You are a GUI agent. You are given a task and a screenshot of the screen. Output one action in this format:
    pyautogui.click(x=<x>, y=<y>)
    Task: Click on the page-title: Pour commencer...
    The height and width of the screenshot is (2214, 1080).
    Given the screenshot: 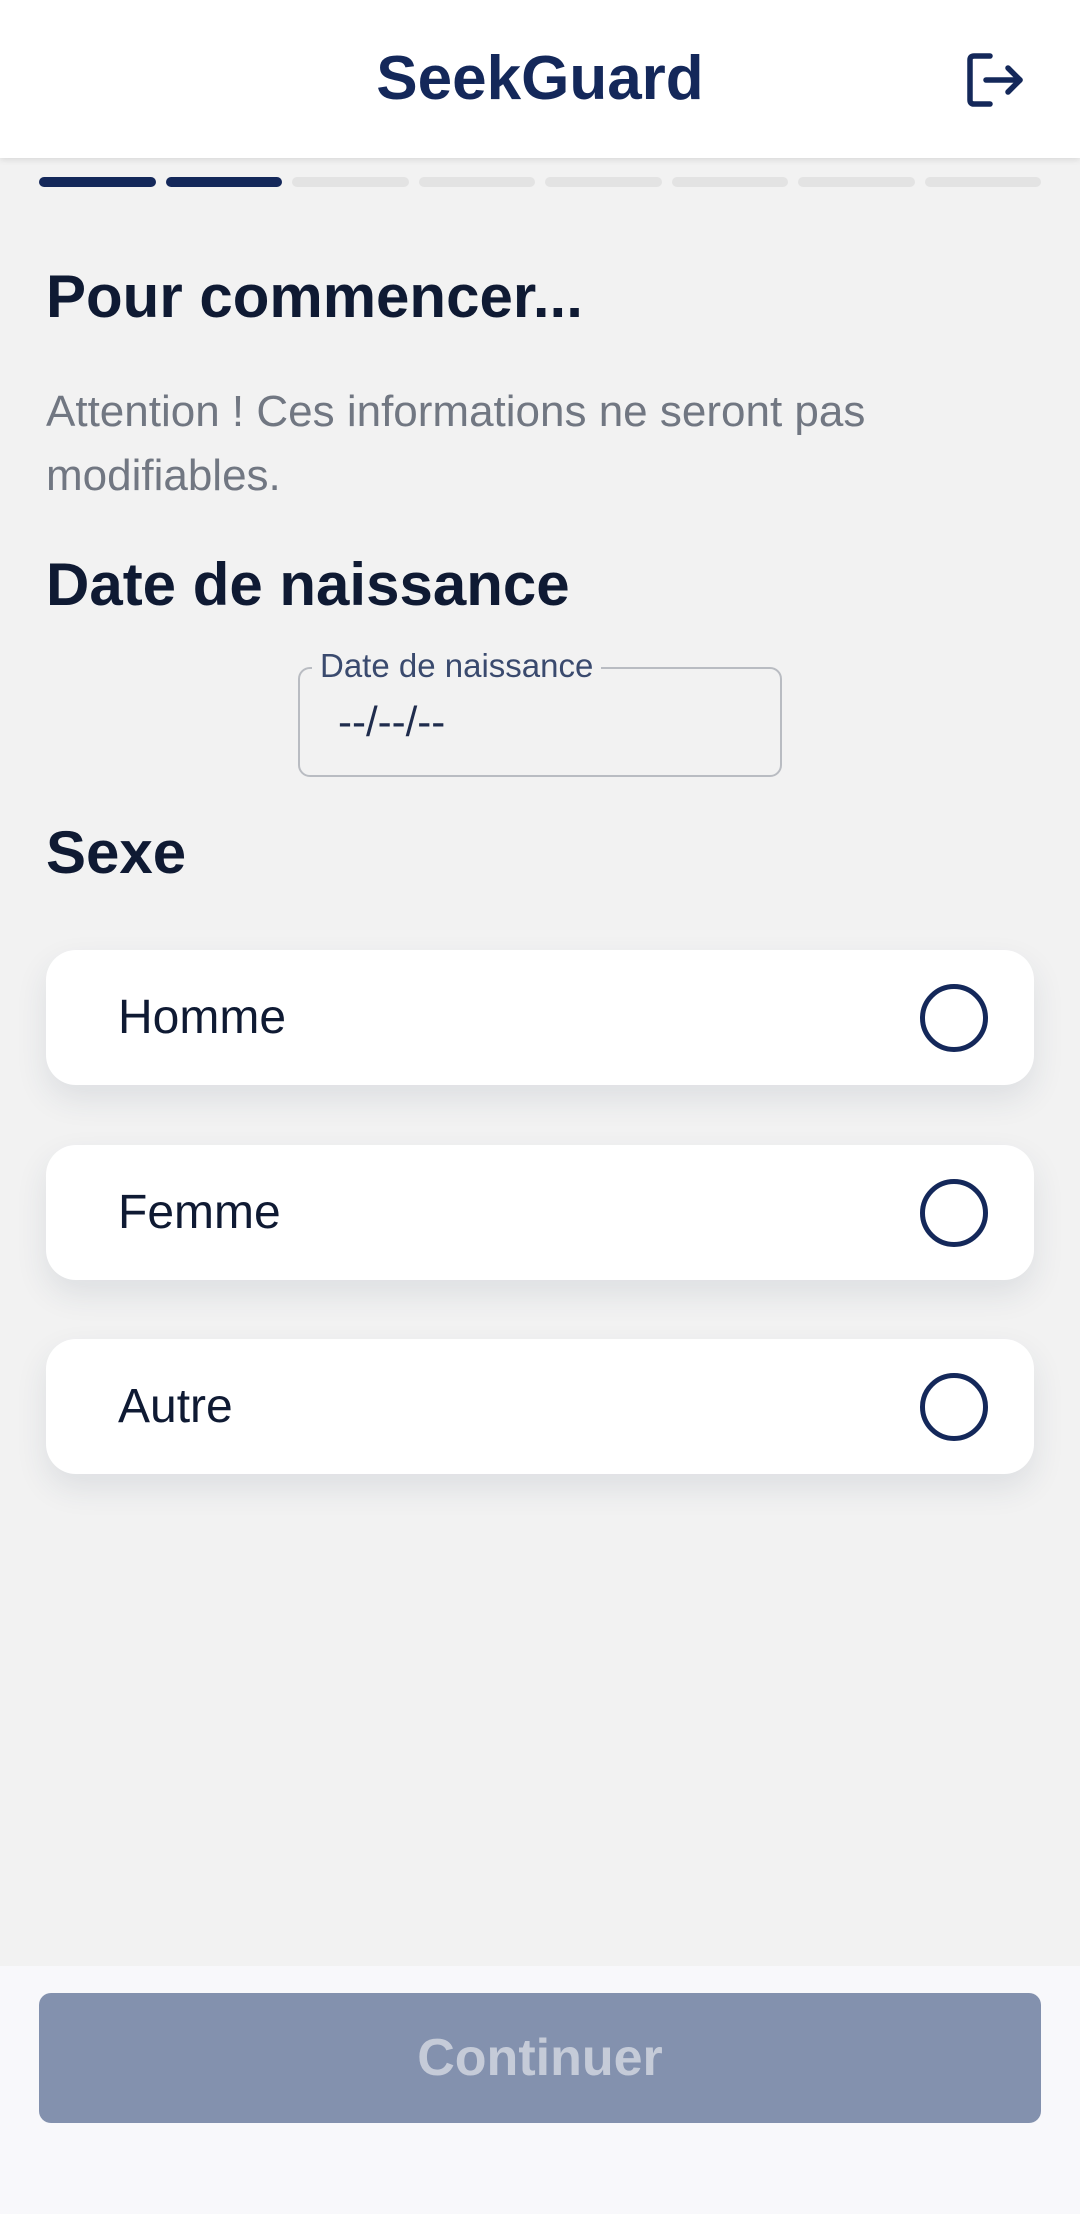 What is the action you would take?
    pyautogui.click(x=314, y=296)
    